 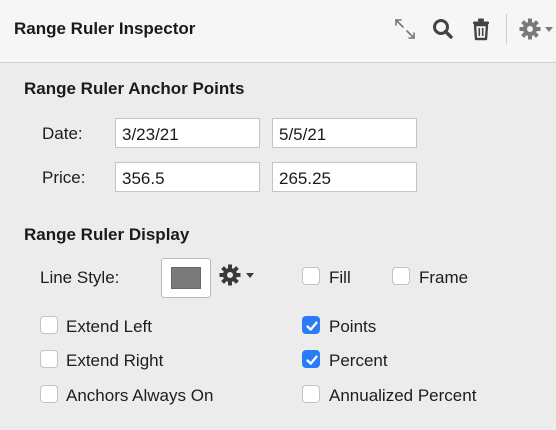 I want to click on start-date-field, so click(x=187, y=133).